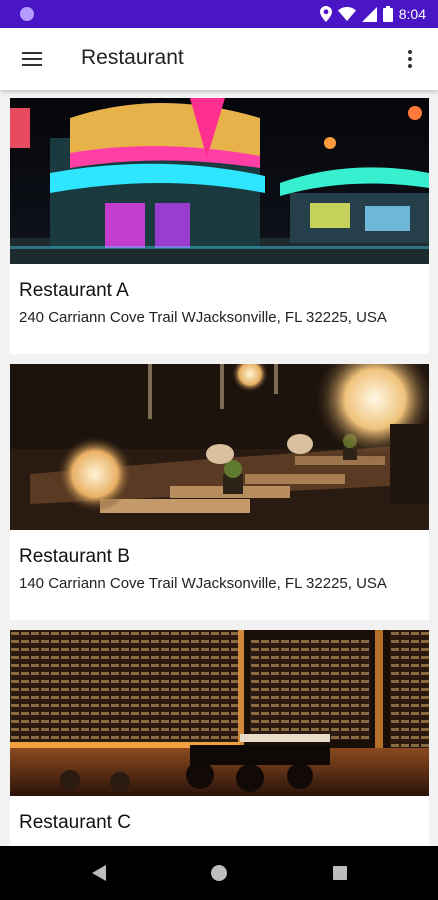  I want to click on restaurant-name: Restaurant C, so click(75, 822).